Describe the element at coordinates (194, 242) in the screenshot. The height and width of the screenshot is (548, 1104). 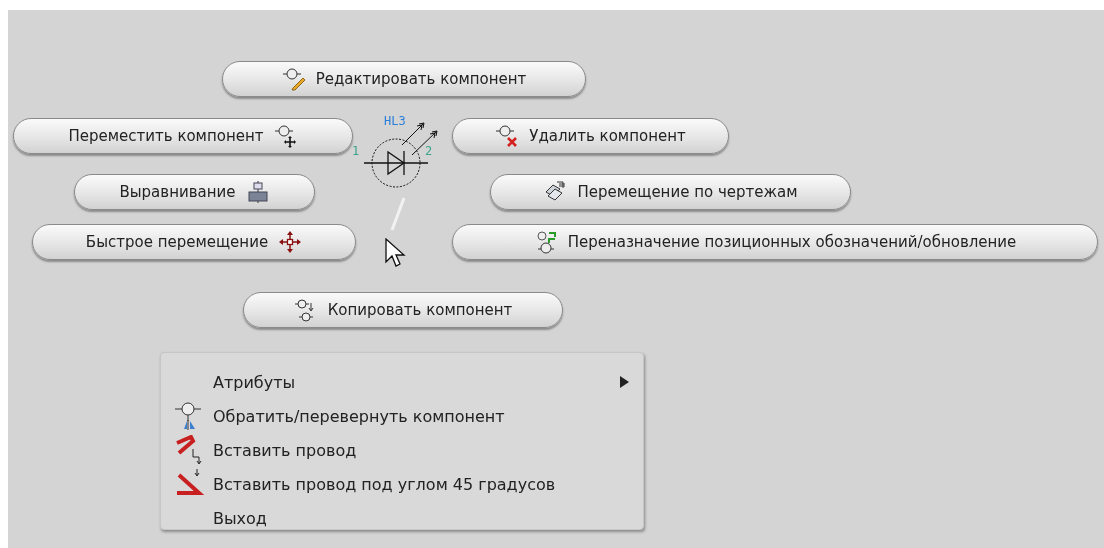
I see `menu-button: Быстрое перемещение` at that location.